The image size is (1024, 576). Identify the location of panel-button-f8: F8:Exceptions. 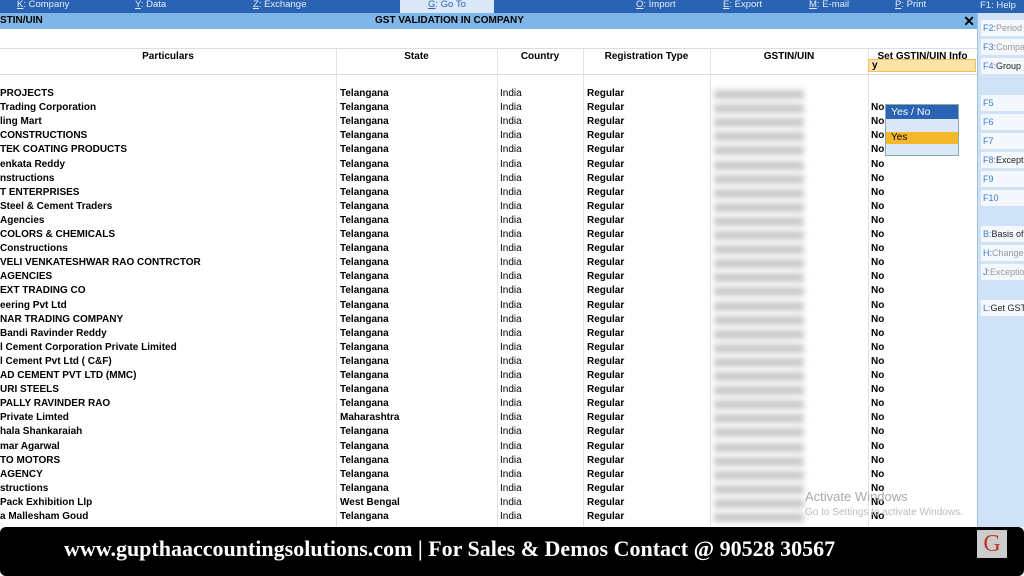
(1002, 160).